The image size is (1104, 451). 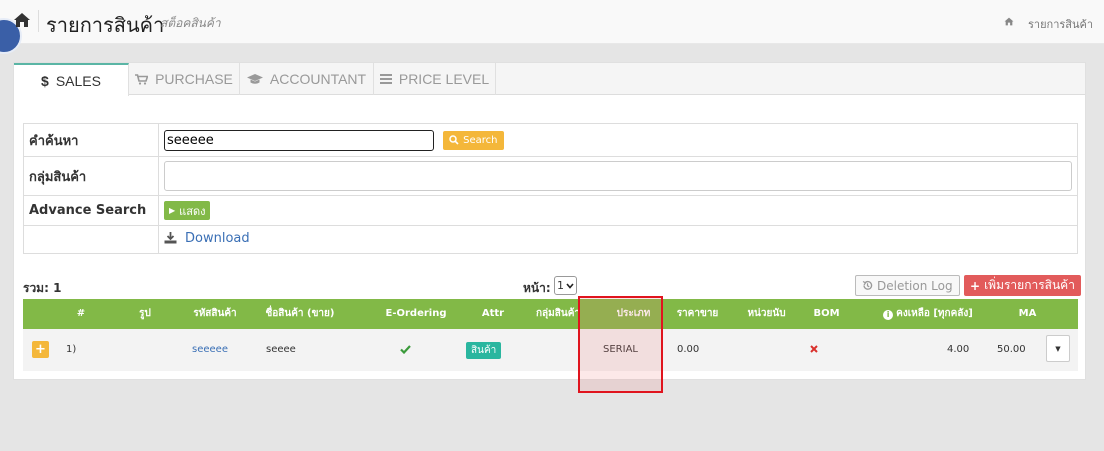 I want to click on list-icon, so click(x=385, y=79).